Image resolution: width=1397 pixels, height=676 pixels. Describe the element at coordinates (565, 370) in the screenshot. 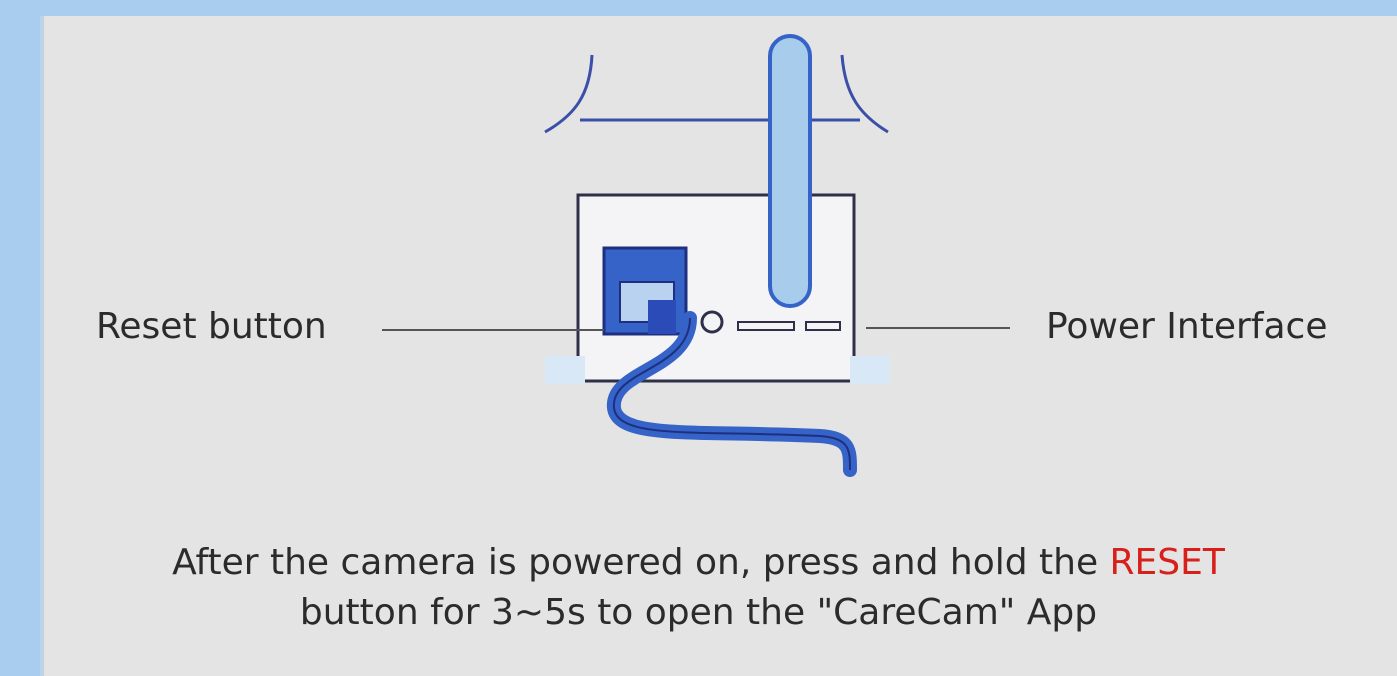

I see `camera-base-left` at that location.